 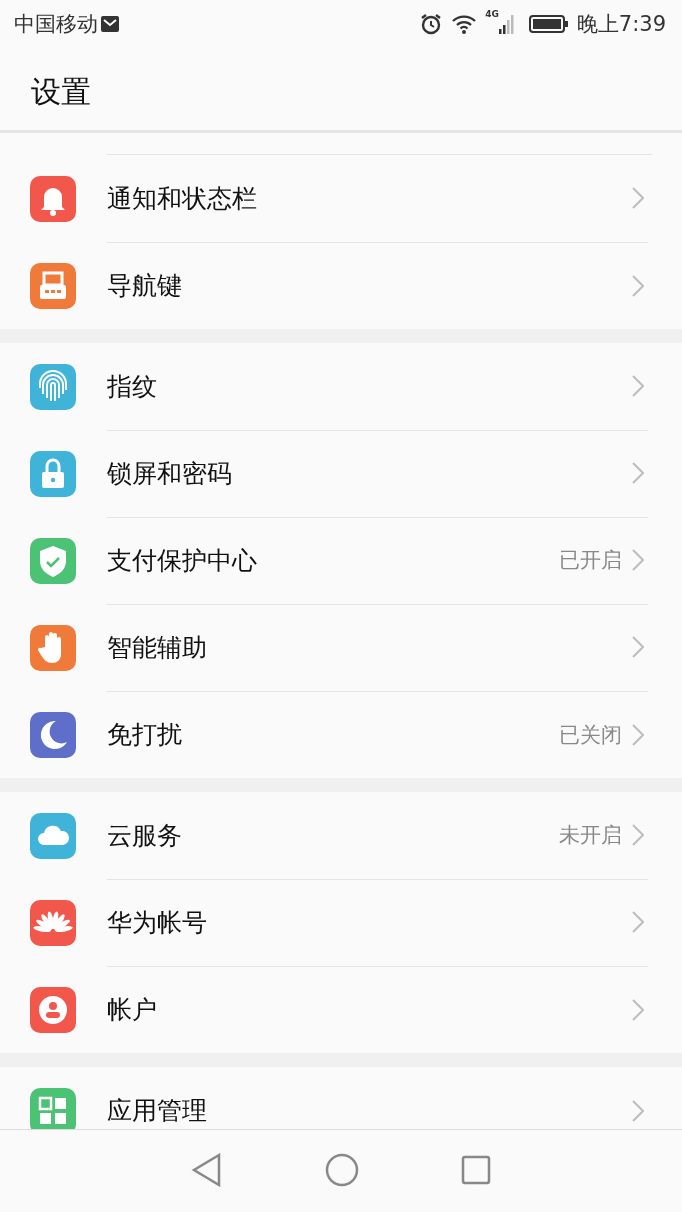 I want to click on item-label: 免打扰, so click(x=145, y=735).